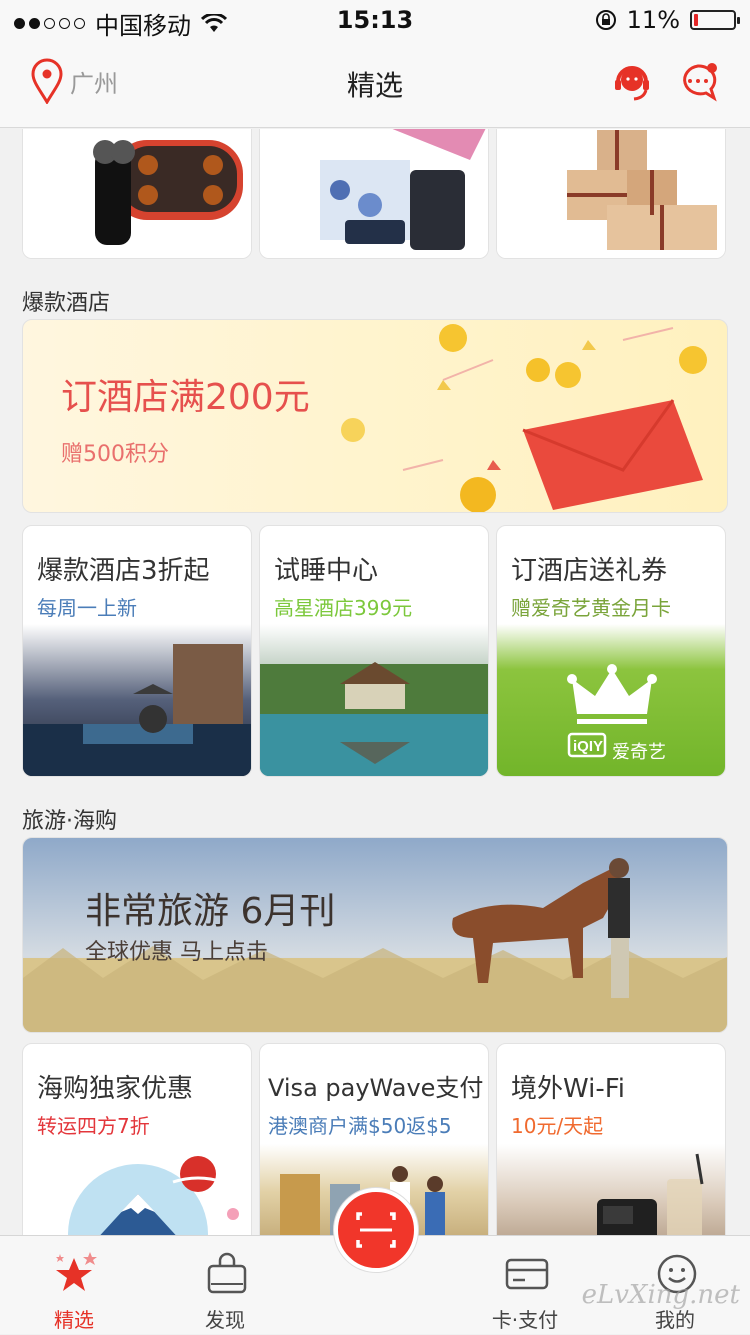  I want to click on tab-discover: 发现, so click(225, 1285).